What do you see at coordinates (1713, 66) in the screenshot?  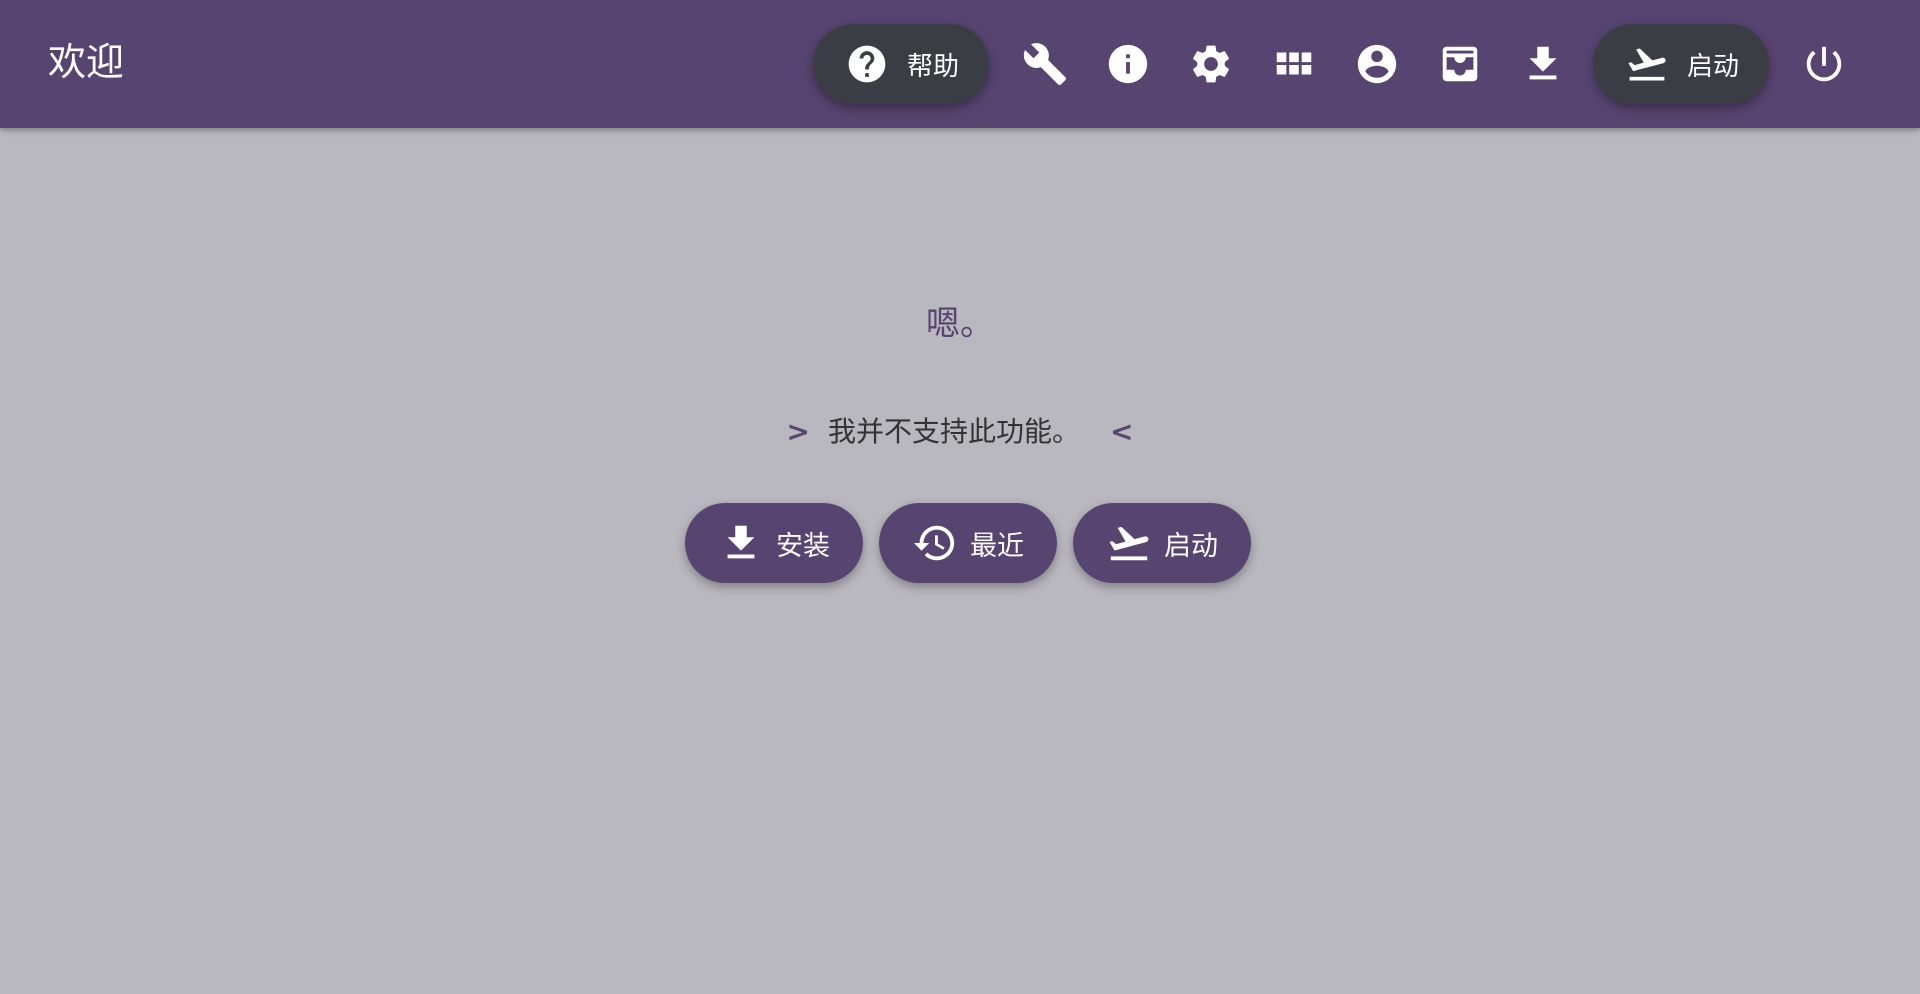 I see `launch-button-label: 启动` at bounding box center [1713, 66].